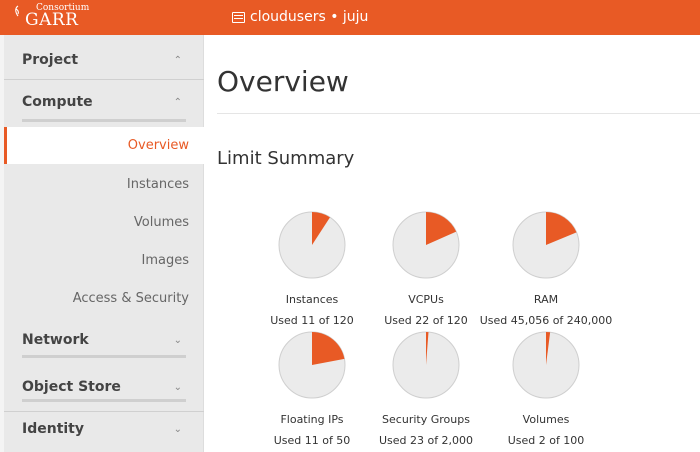 The image size is (700, 452). Describe the element at coordinates (102, 60) in the screenshot. I see `sidebar-section-project: Project ⌃` at that location.